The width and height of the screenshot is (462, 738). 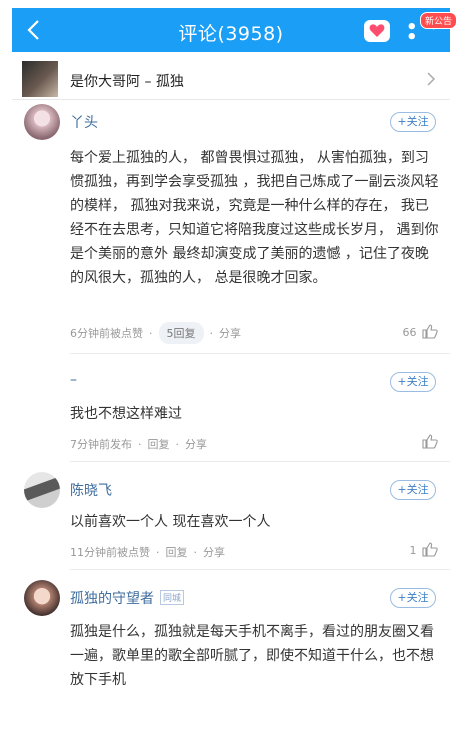 What do you see at coordinates (91, 490) in the screenshot?
I see `comment-username: 陈晓飞` at bounding box center [91, 490].